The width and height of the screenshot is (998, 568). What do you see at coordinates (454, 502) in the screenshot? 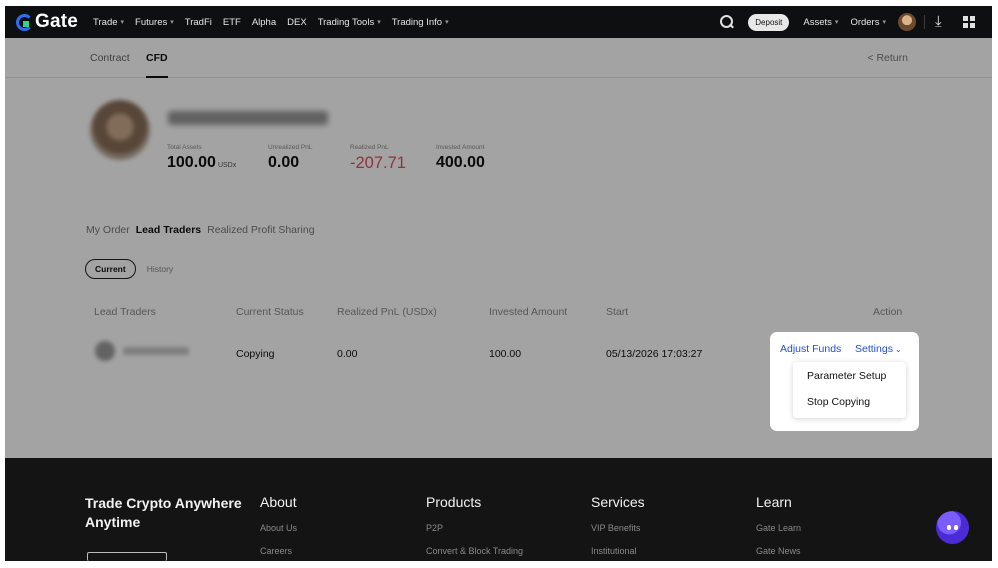
I see `footer-heading-products: Products` at bounding box center [454, 502].